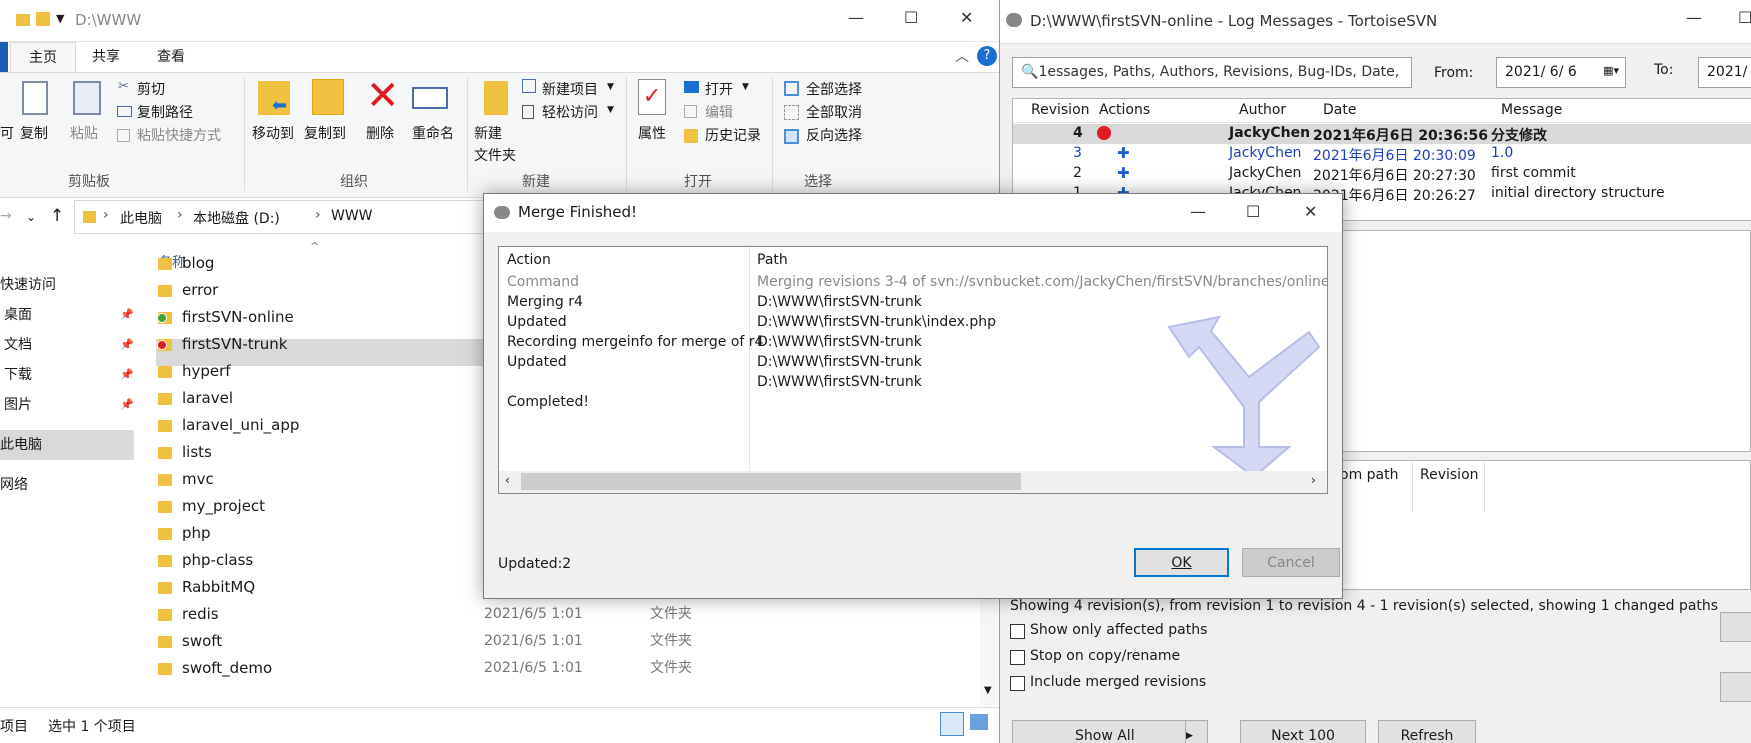 This screenshot has width=1751, height=743. What do you see at coordinates (529, 260) in the screenshot?
I see `col-action: Action` at bounding box center [529, 260].